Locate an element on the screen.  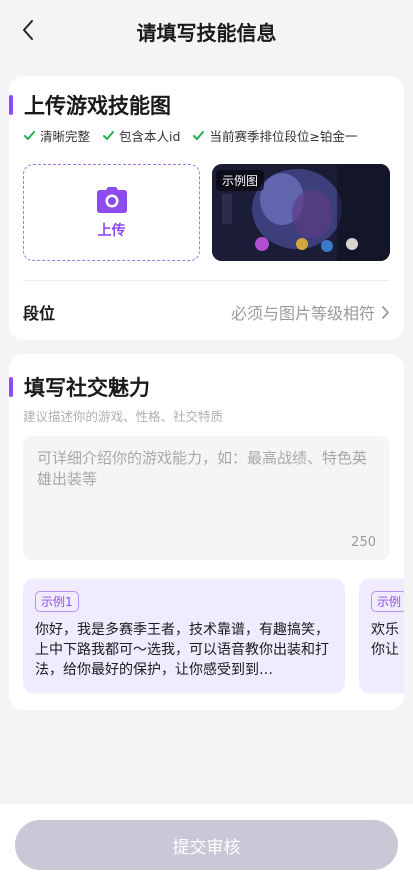
upload-image-button: 上传 is located at coordinates (111, 212).